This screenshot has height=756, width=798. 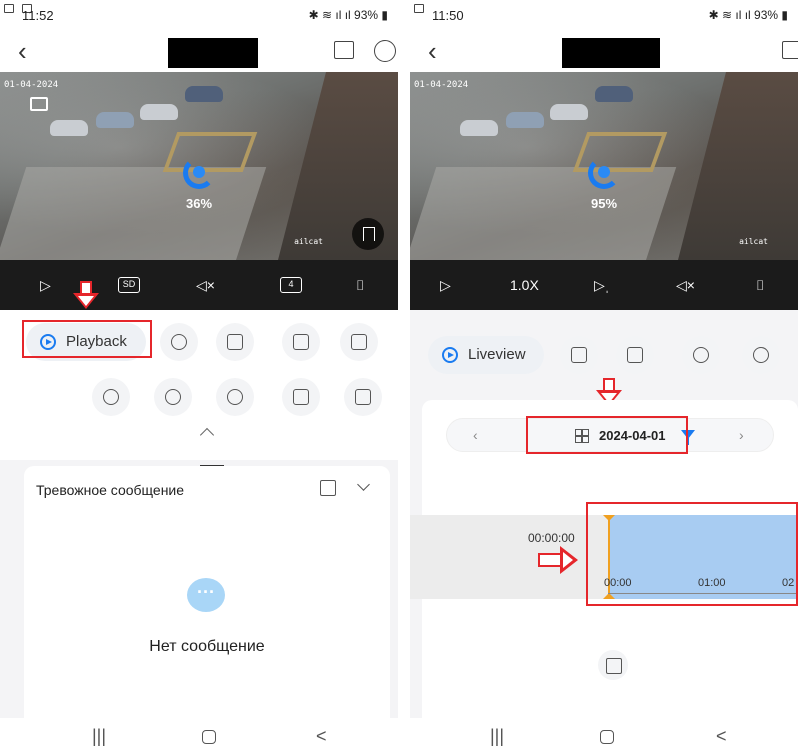 I want to click on clip-icon: ▷ˌ, so click(x=601, y=285).